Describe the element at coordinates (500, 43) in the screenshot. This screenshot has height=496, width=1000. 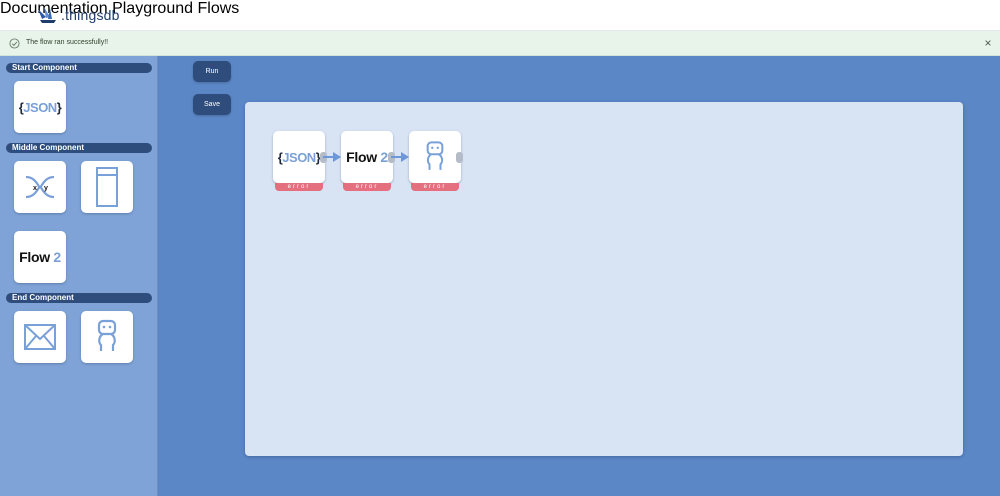
I see `success-banner: The flow ran successfully!! ×` at that location.